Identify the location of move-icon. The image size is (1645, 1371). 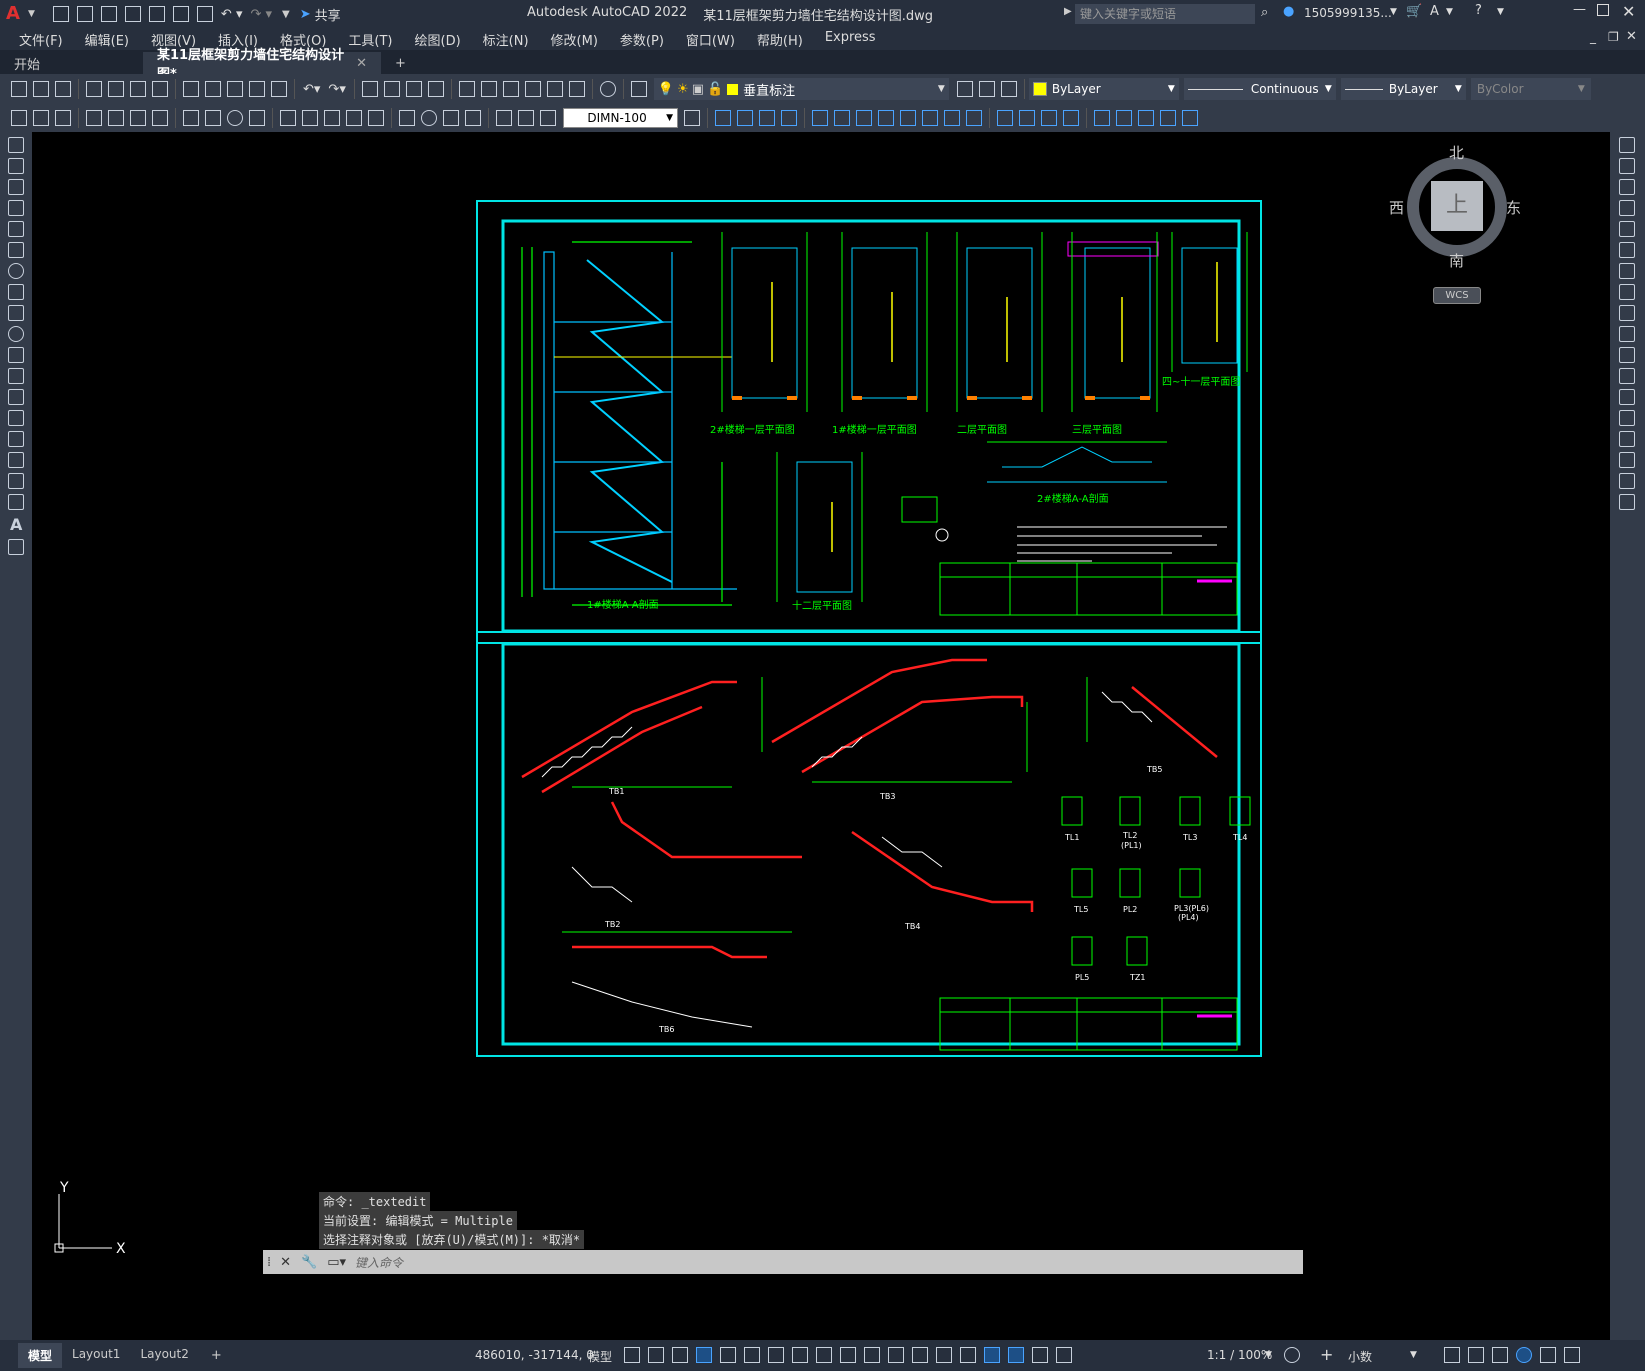
(842, 118).